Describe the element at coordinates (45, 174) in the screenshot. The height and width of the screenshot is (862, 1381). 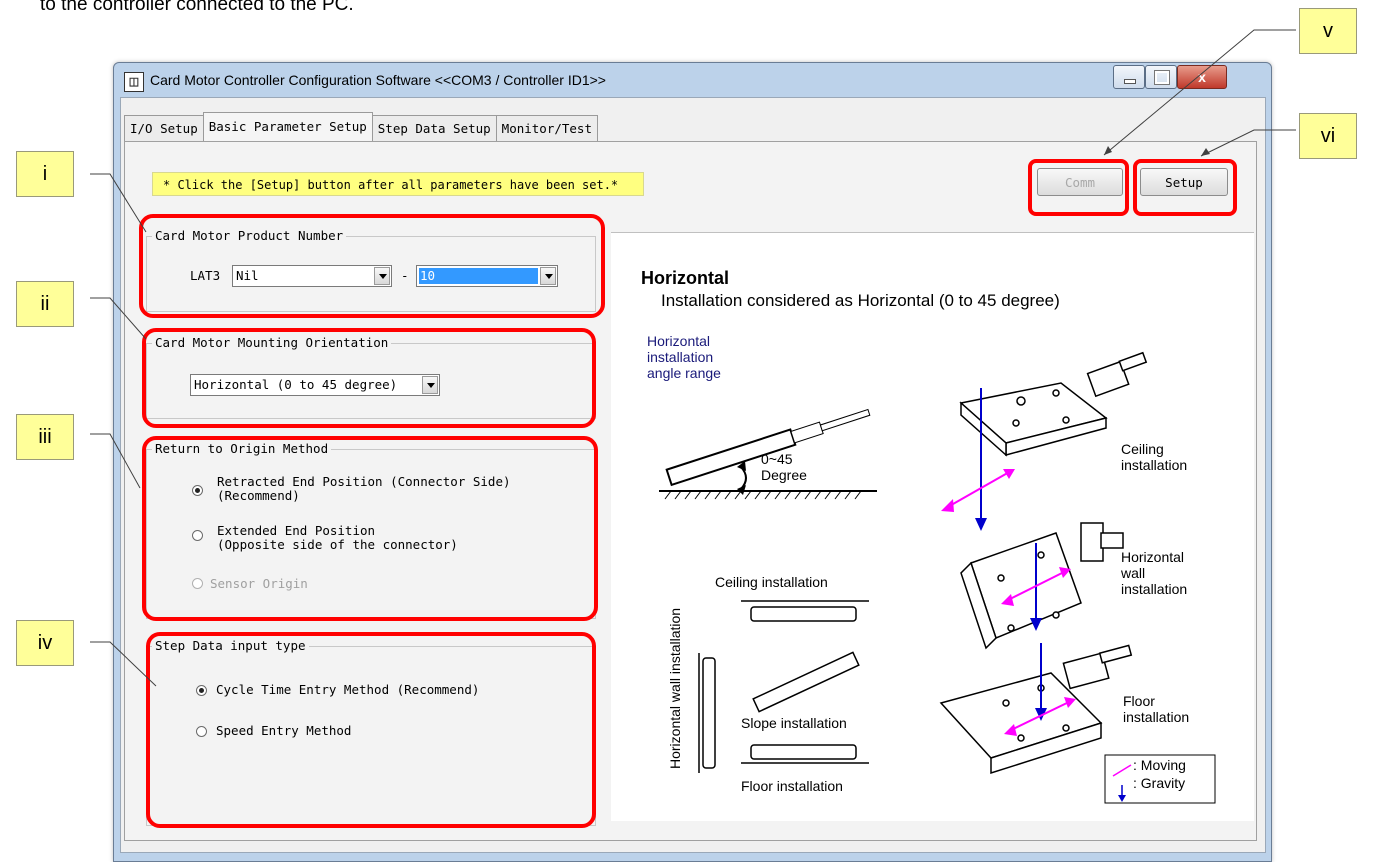
I see `callout-i: i` at that location.